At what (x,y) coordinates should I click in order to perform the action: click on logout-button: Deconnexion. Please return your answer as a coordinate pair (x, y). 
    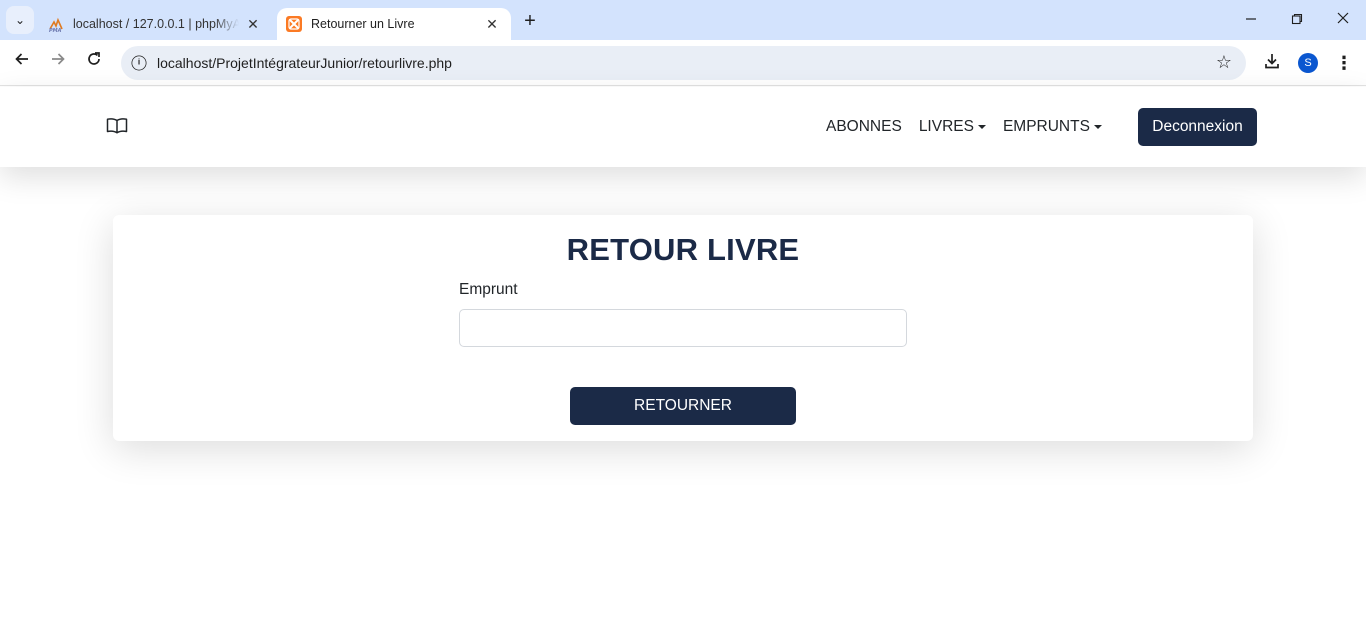
    Looking at the image, I should click on (1197, 127).